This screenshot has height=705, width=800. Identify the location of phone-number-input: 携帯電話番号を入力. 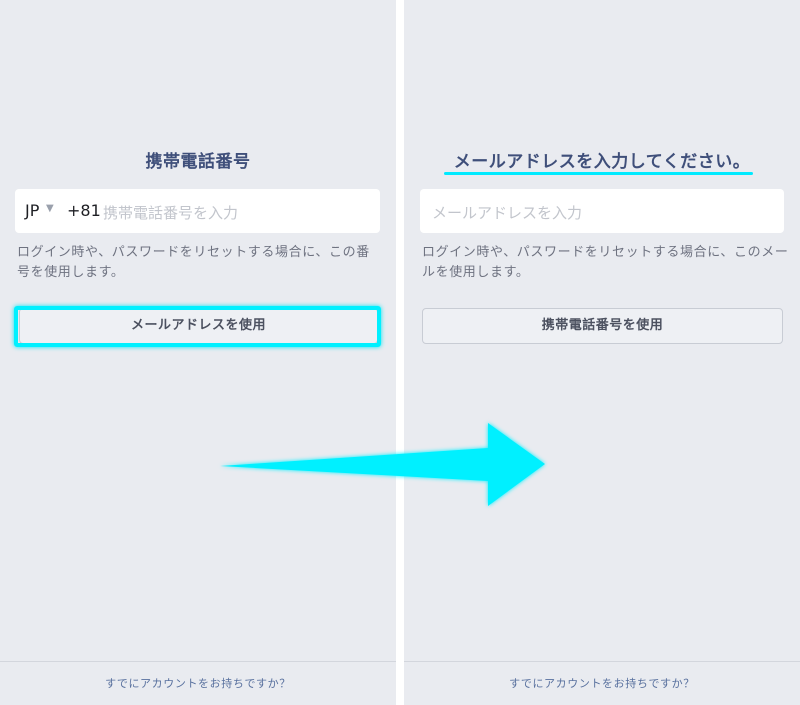
(170, 212).